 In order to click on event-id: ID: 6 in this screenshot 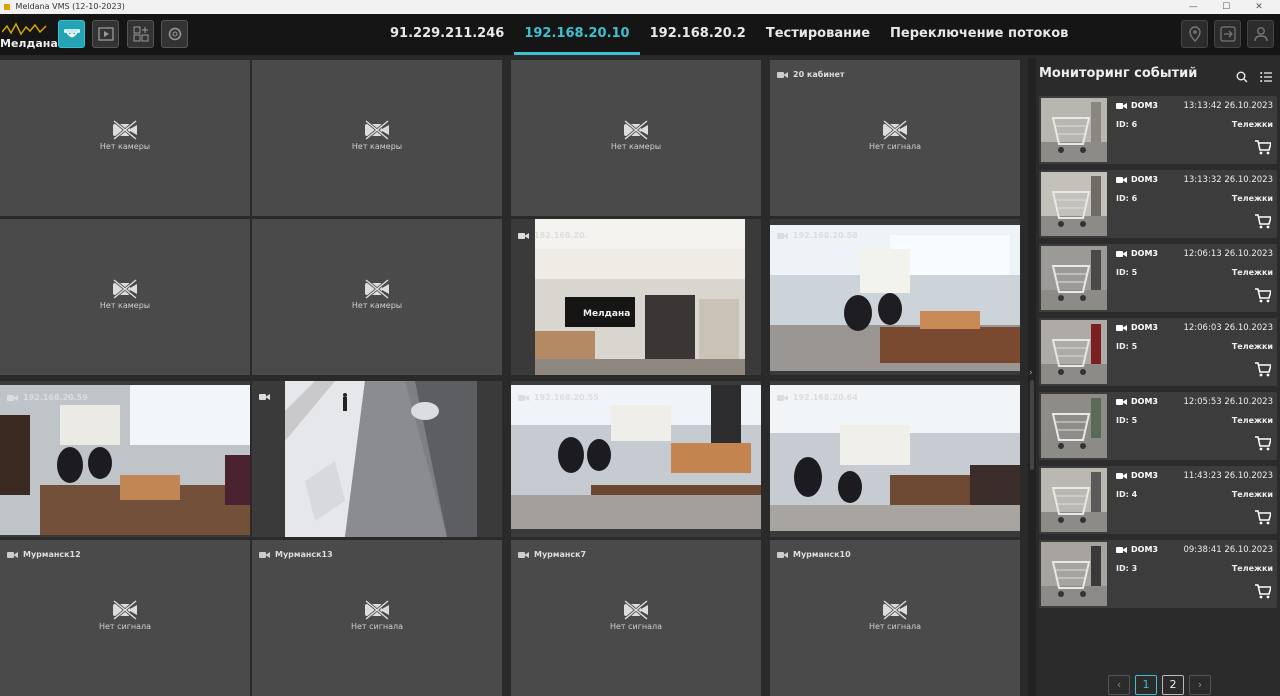, I will do `click(1127, 124)`.